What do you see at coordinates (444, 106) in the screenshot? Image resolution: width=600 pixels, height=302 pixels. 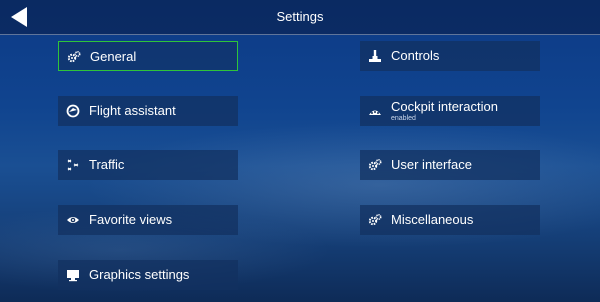 I see `menu-item-label: Cockpit interaction` at bounding box center [444, 106].